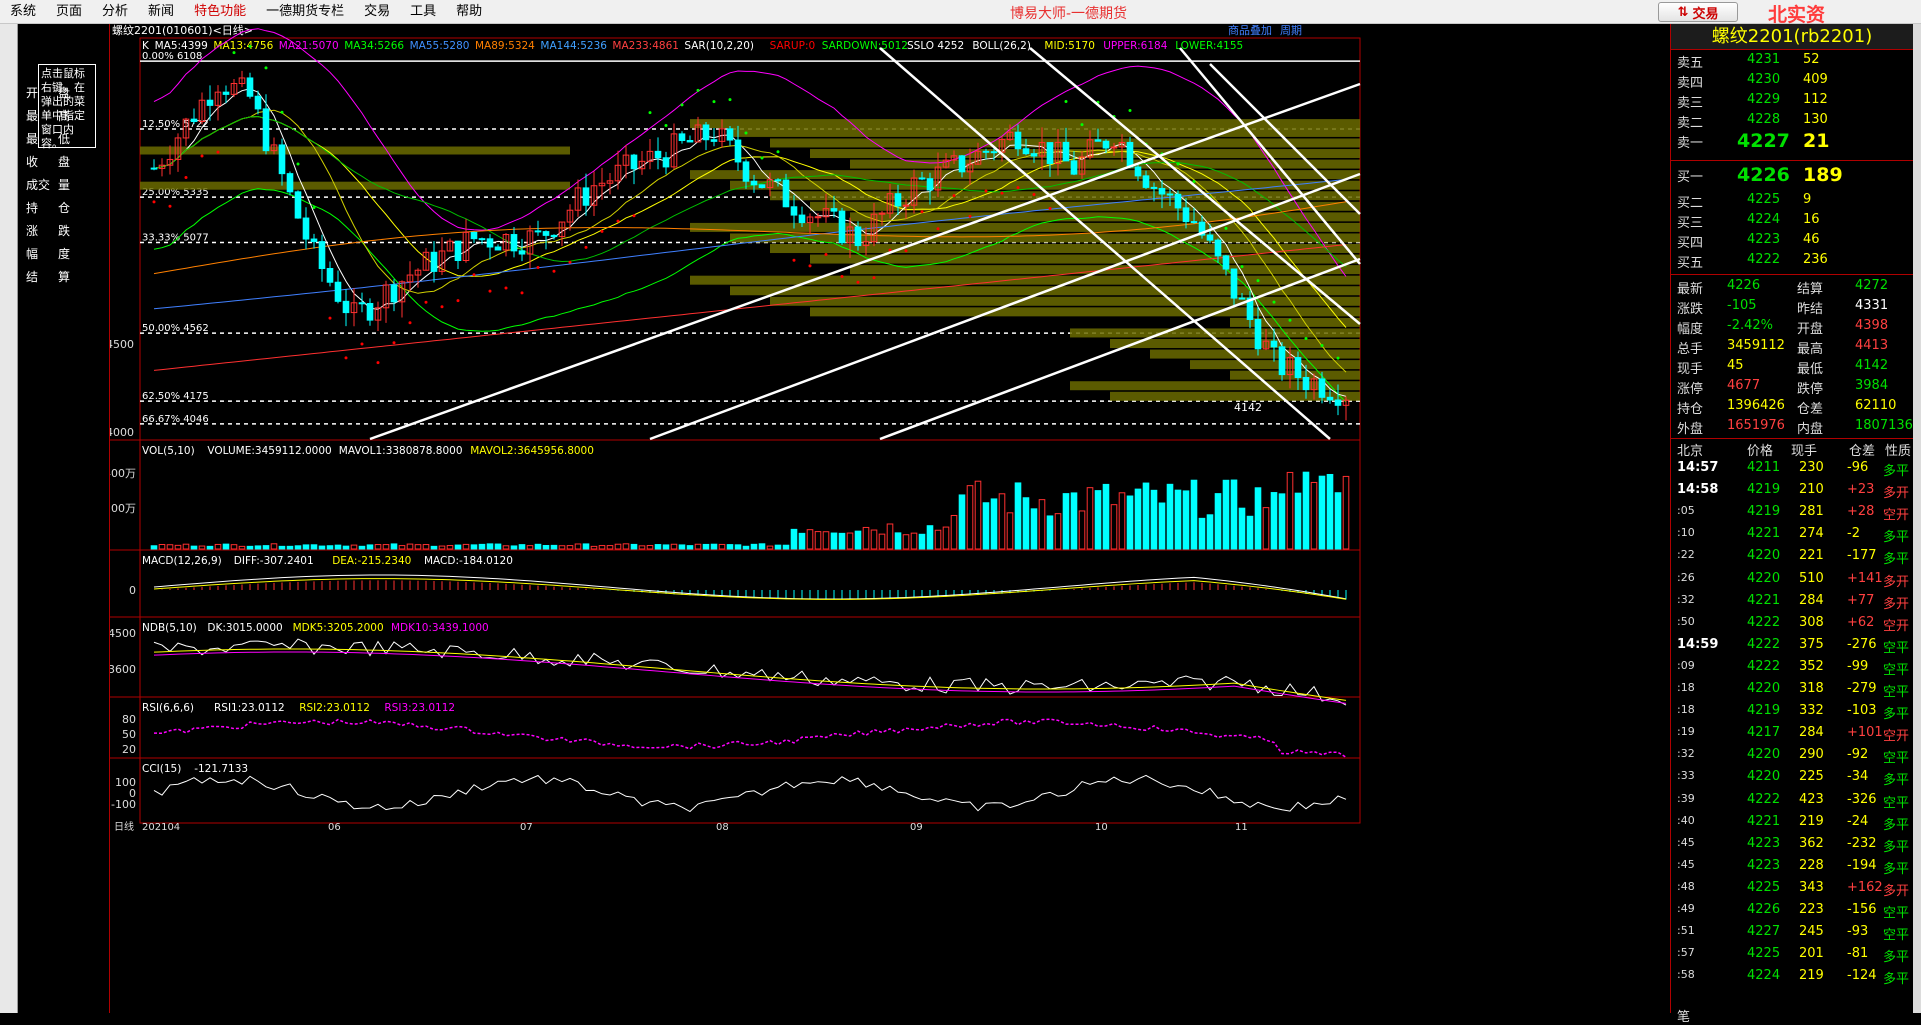  I want to click on trade-button: ⇅ 交易, so click(1698, 12).